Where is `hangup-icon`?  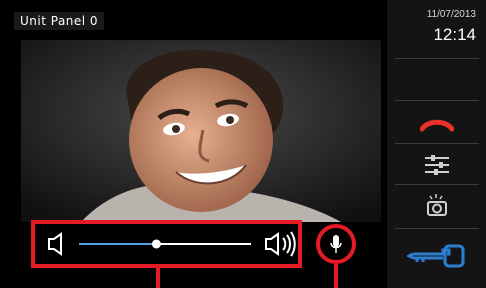 hangup-icon is located at coordinates (437, 125).